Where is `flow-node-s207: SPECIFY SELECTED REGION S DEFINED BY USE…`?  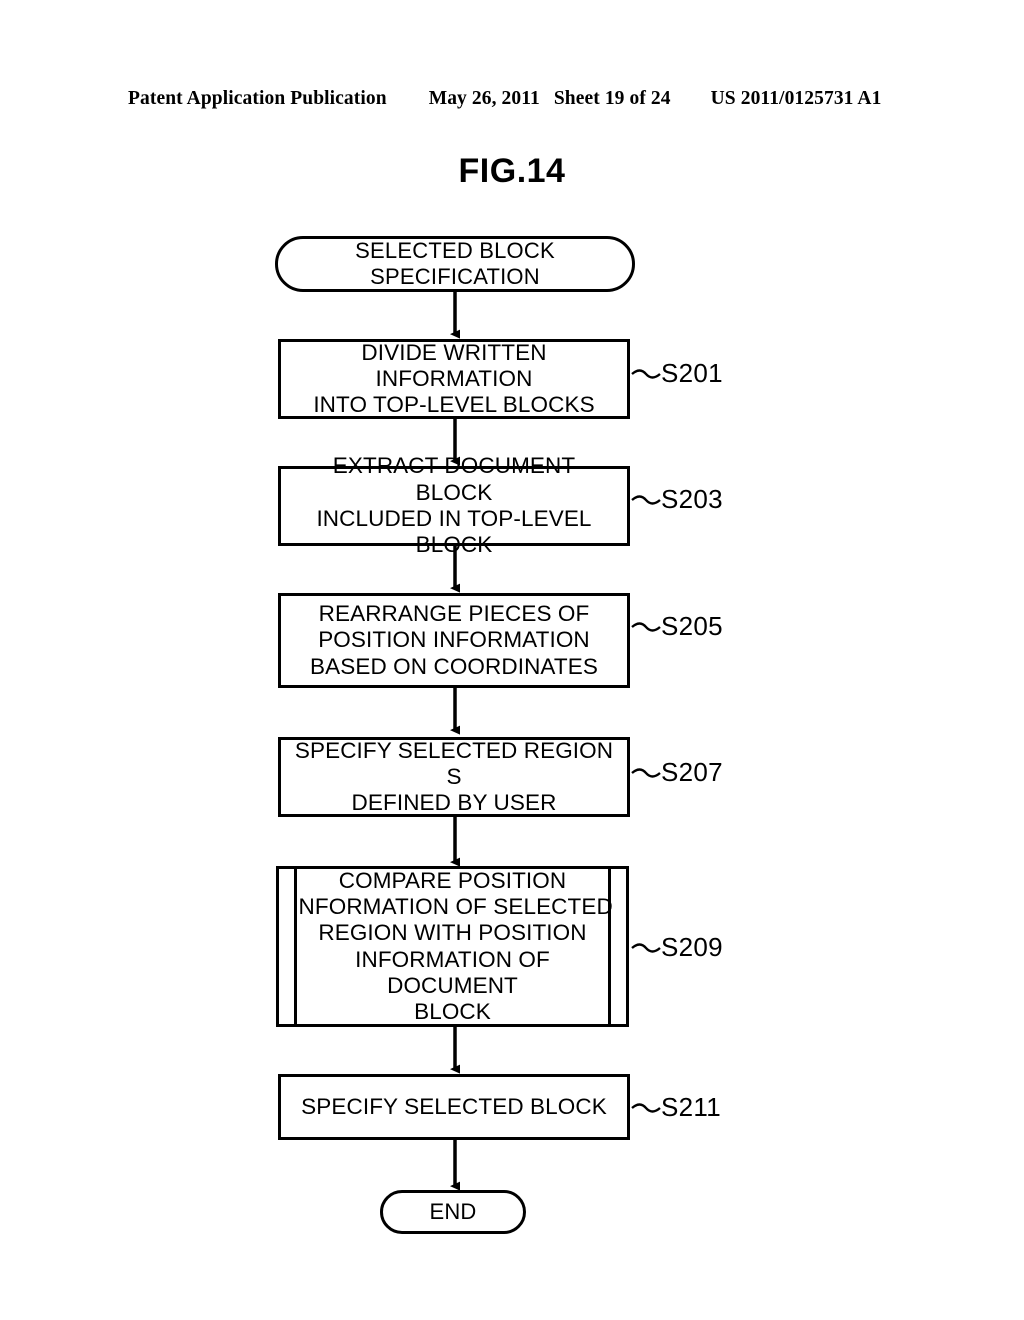 flow-node-s207: SPECIFY SELECTED REGION S DEFINED BY USE… is located at coordinates (454, 777).